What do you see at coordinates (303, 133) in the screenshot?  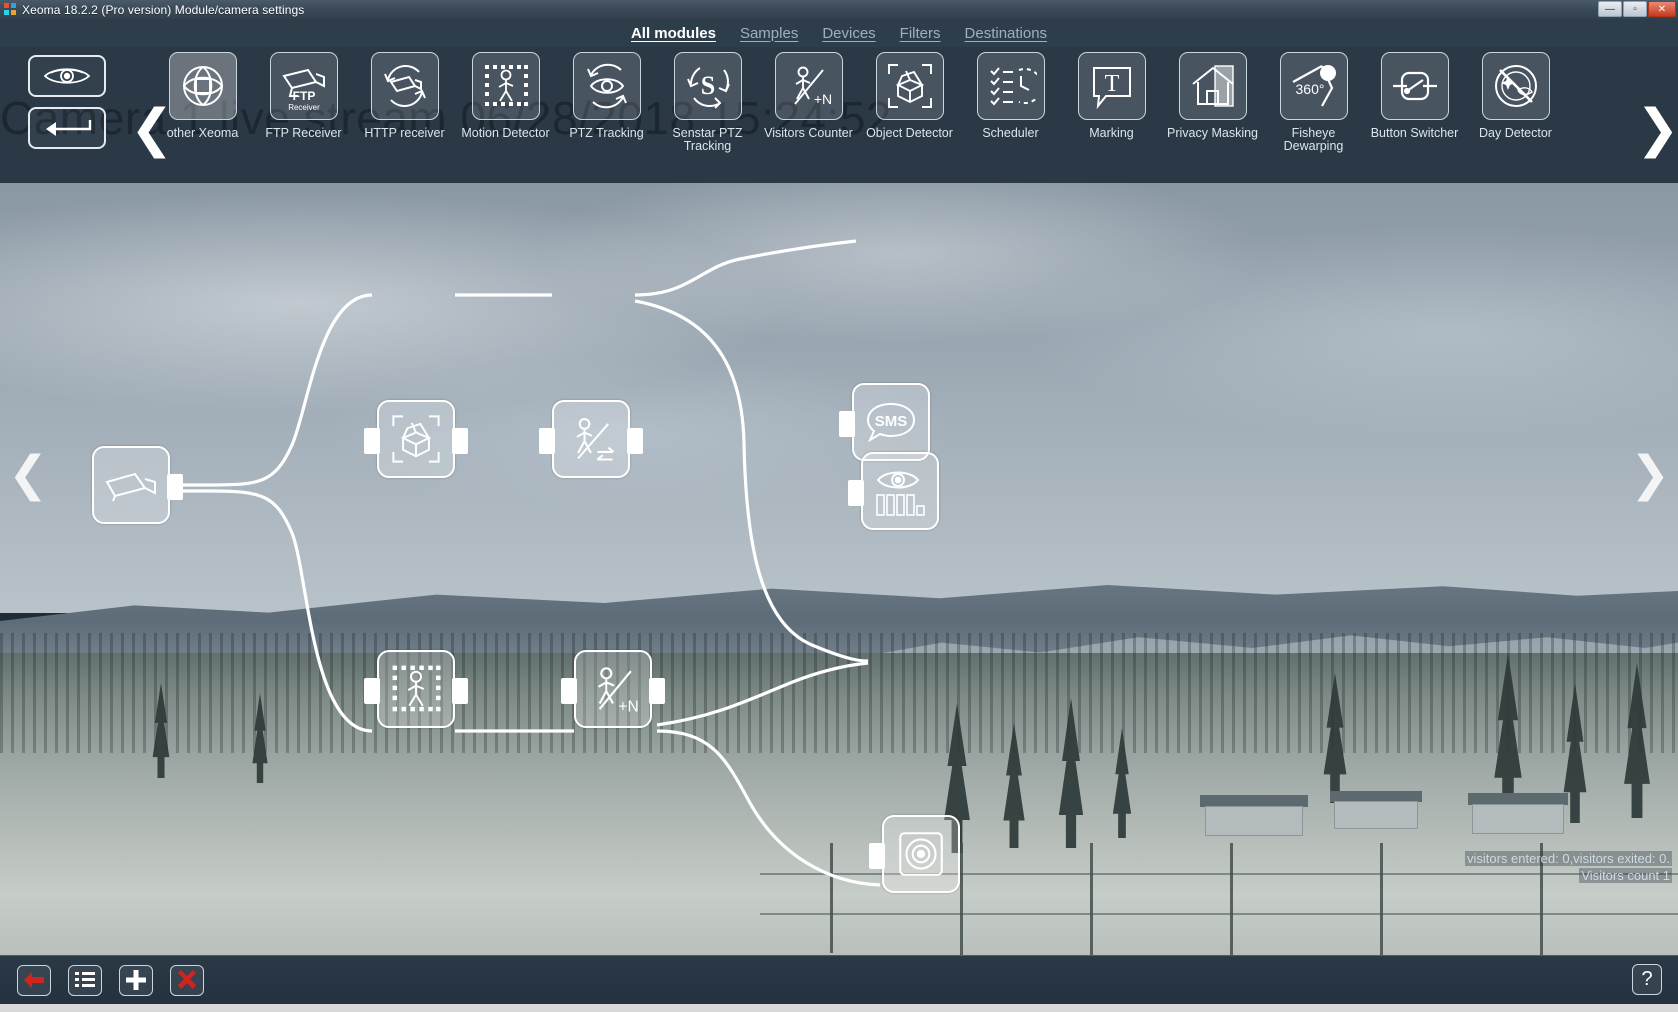 I see `module-label: FTP Receiver` at bounding box center [303, 133].